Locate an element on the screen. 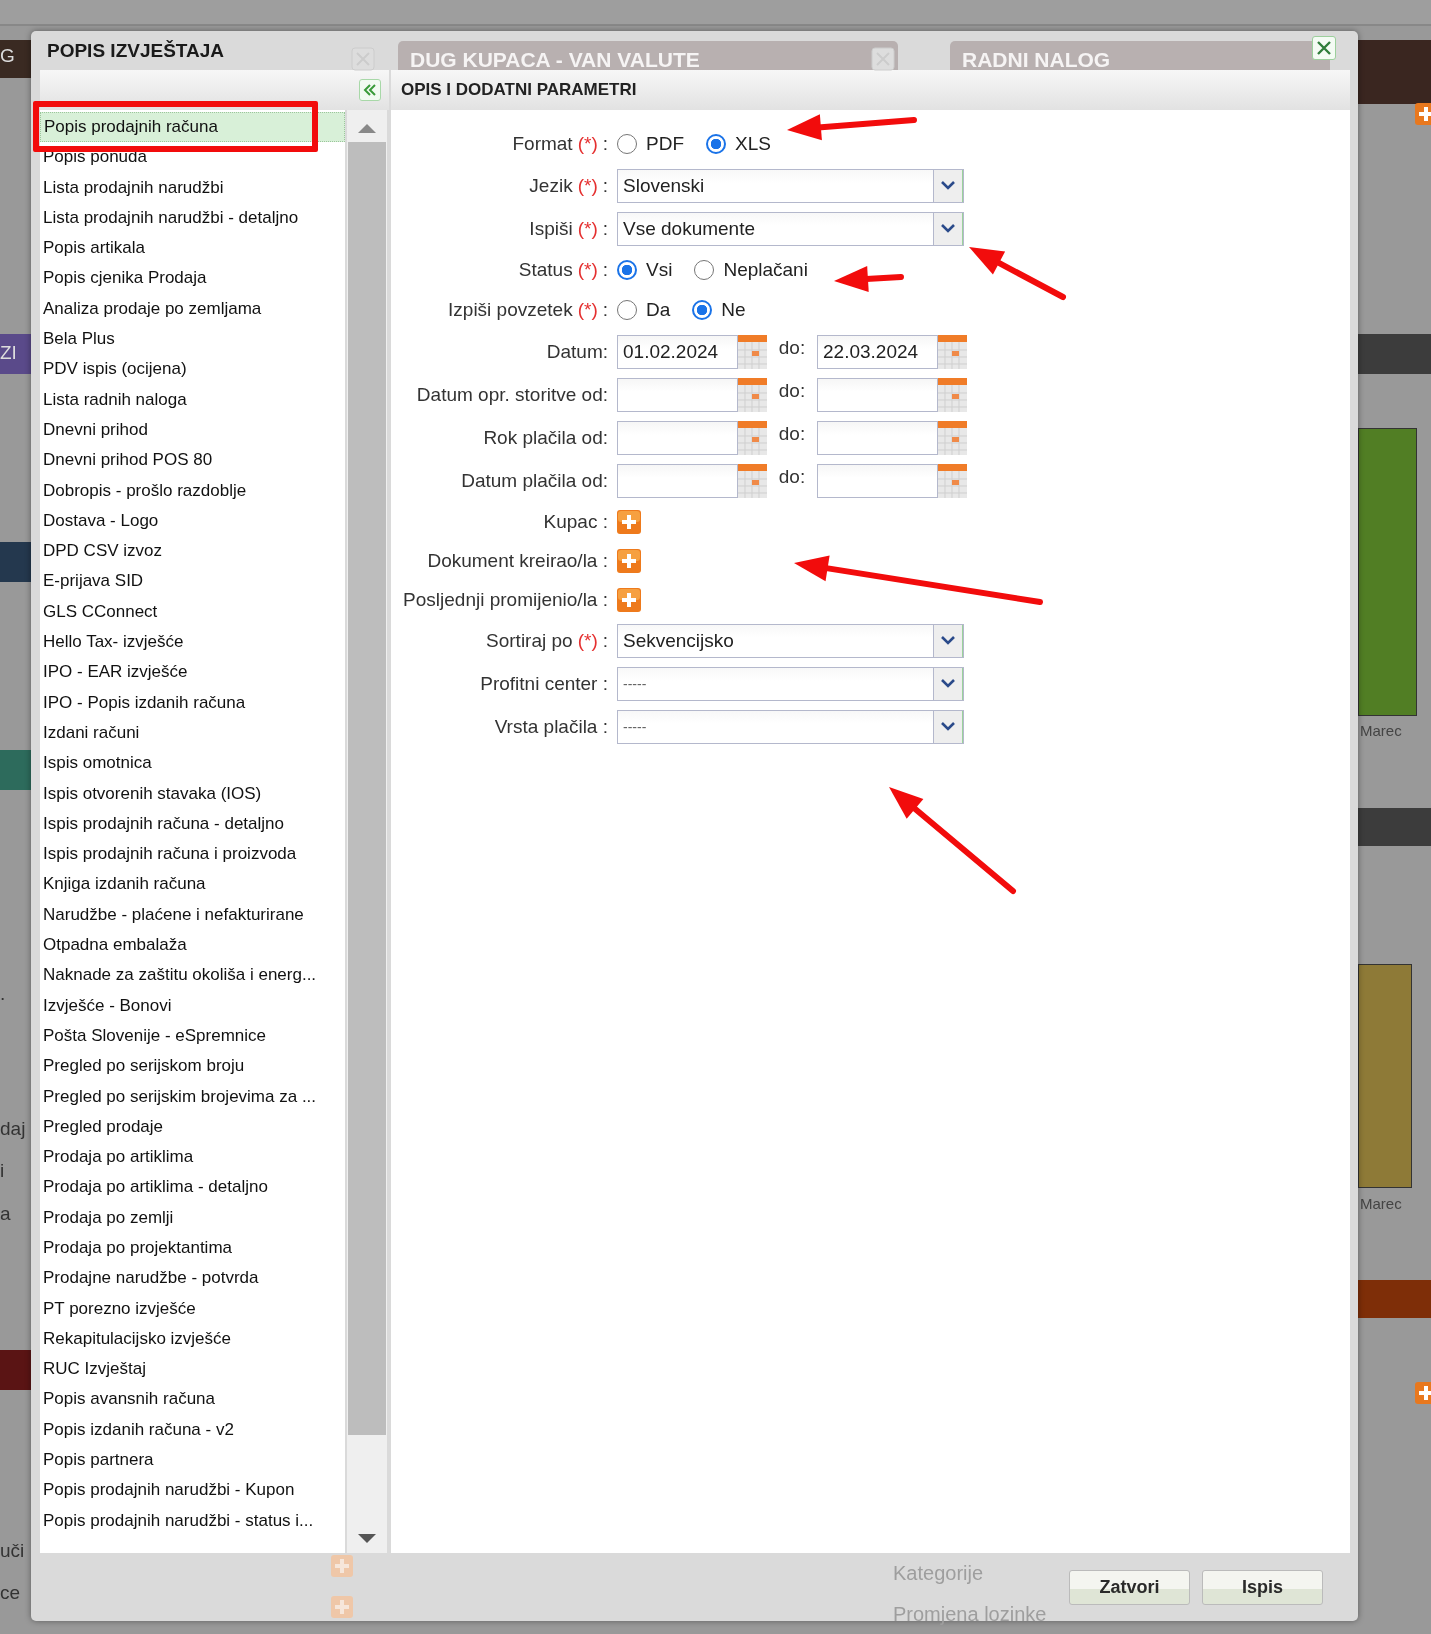 This screenshot has width=1431, height=1634. report-item: Ispis prodajnih računa i proizvoda is located at coordinates (192, 854).